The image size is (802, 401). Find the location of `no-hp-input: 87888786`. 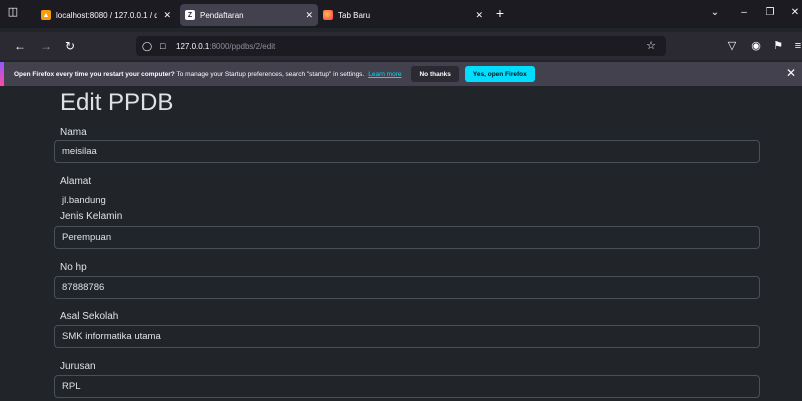

no-hp-input: 87888786 is located at coordinates (407, 287).